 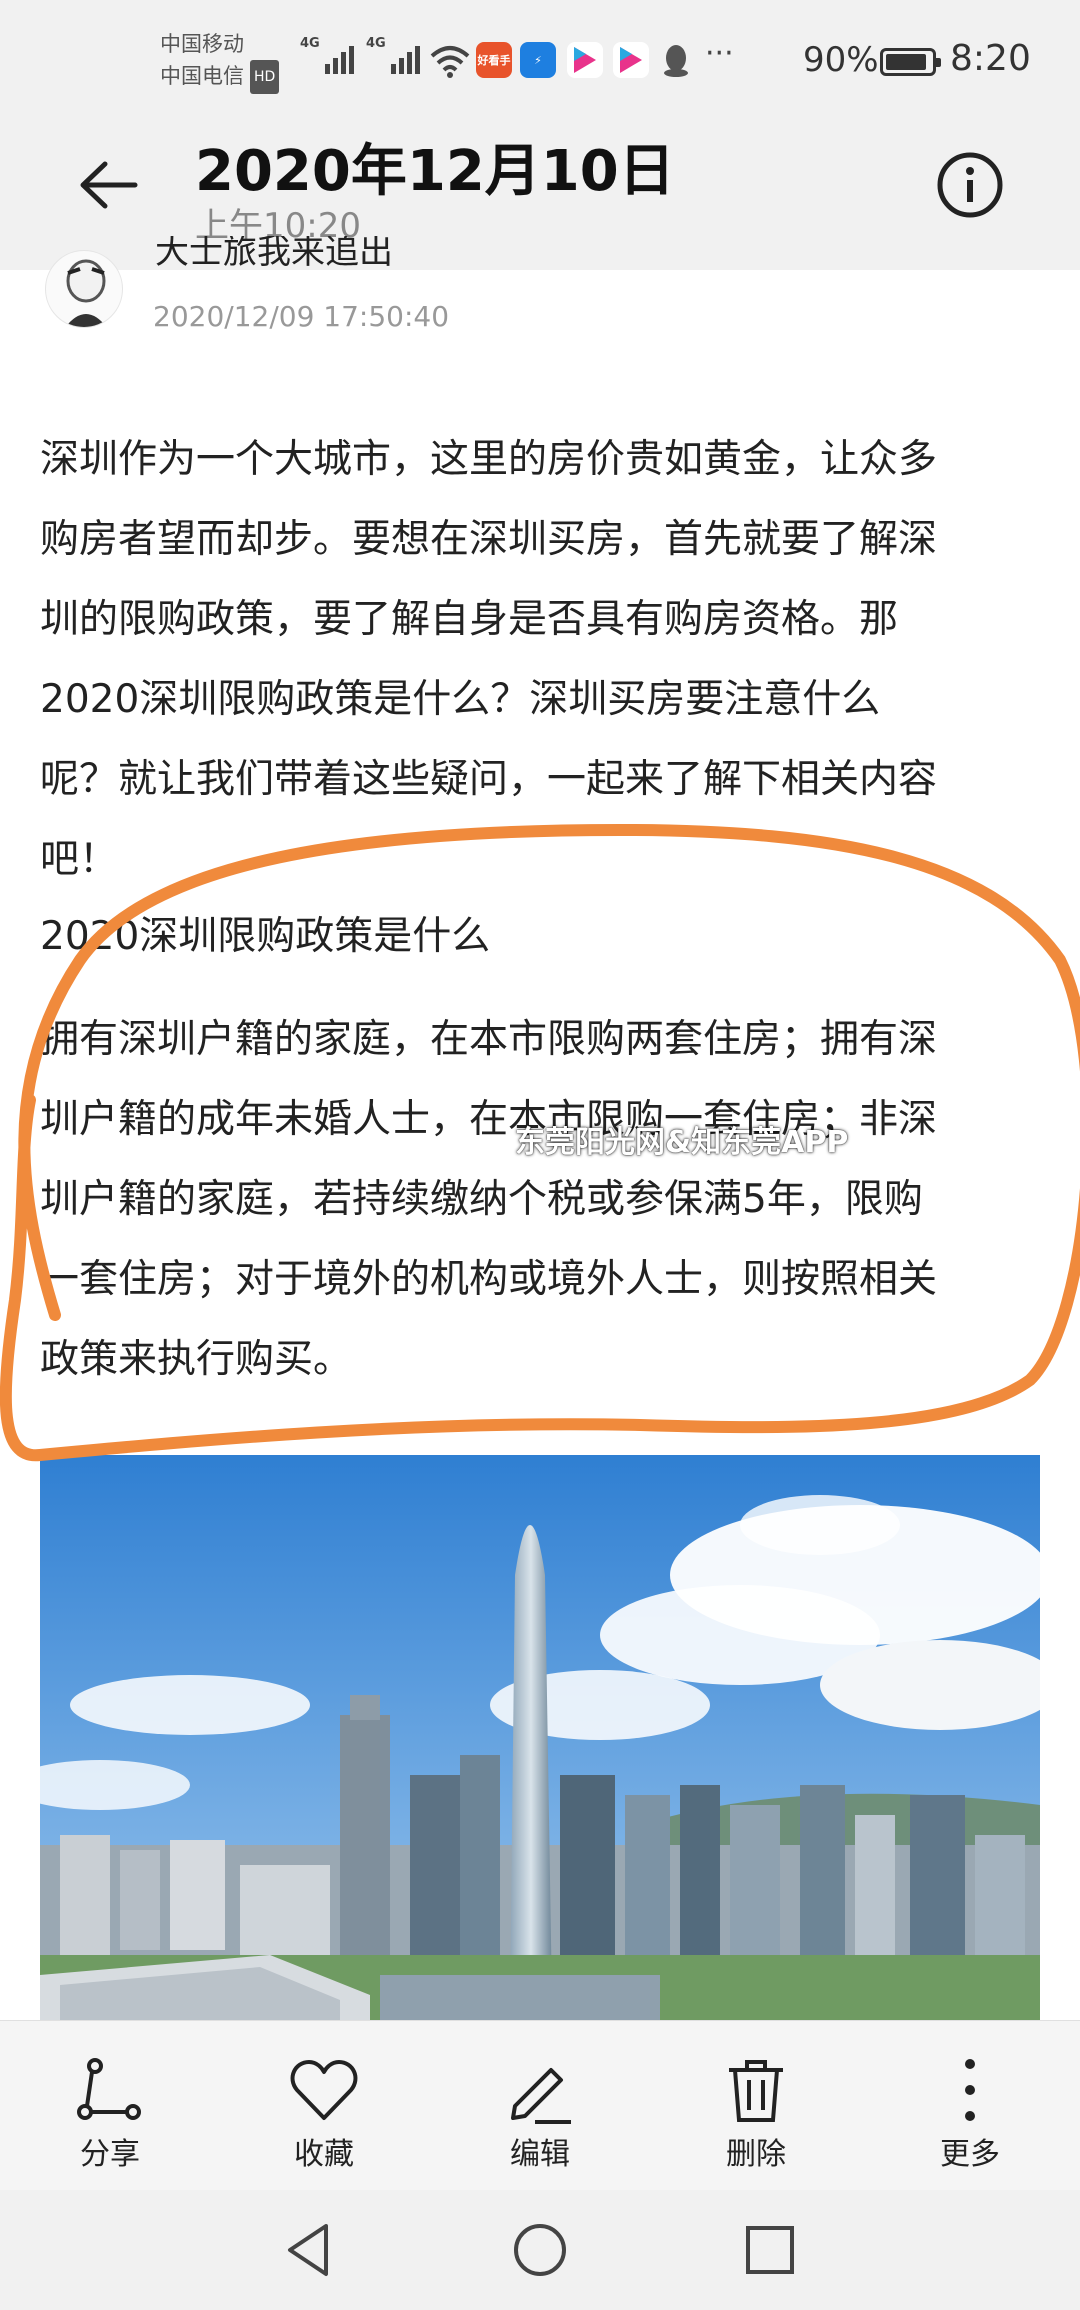 What do you see at coordinates (970, 2090) in the screenshot?
I see `more-vertical-icon` at bounding box center [970, 2090].